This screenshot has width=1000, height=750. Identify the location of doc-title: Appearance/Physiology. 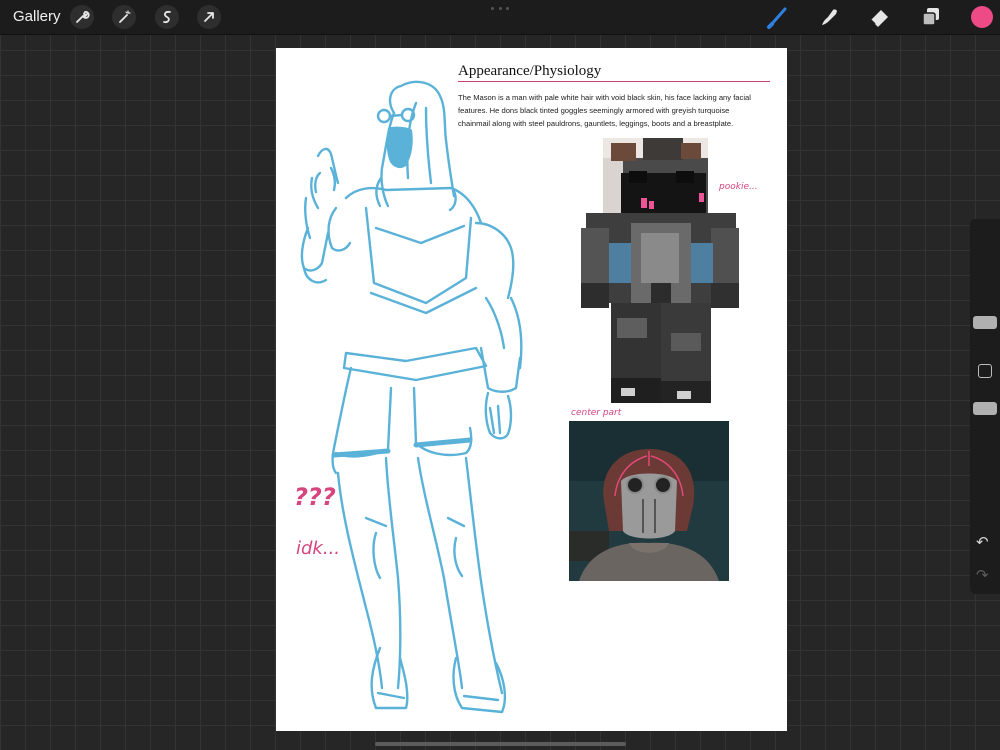
(614, 72).